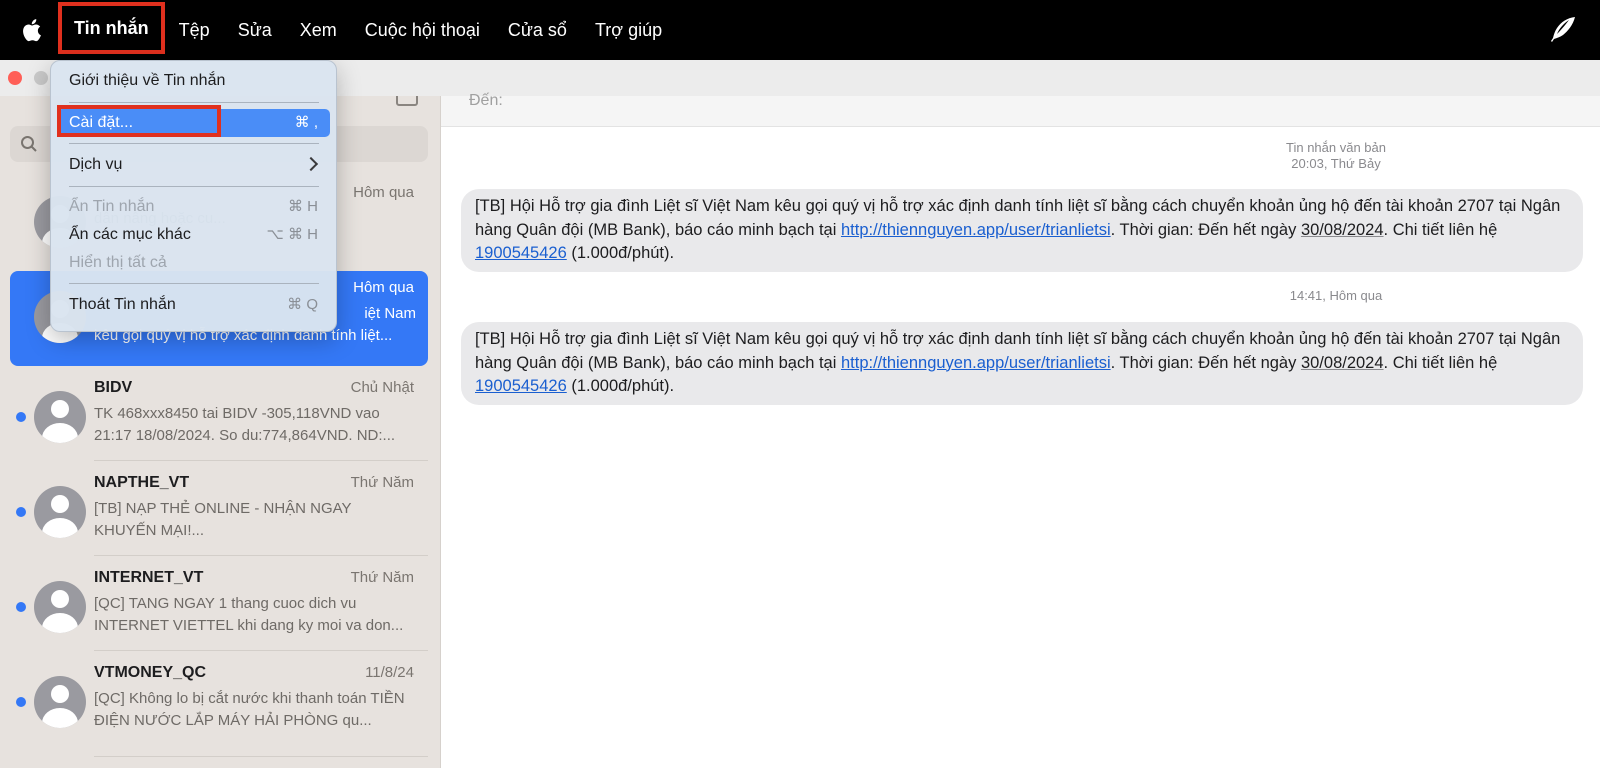  What do you see at coordinates (193, 235) in the screenshot?
I see `menu-hide-others: Ẩn các mục khác ⌥ ⌘ H` at bounding box center [193, 235].